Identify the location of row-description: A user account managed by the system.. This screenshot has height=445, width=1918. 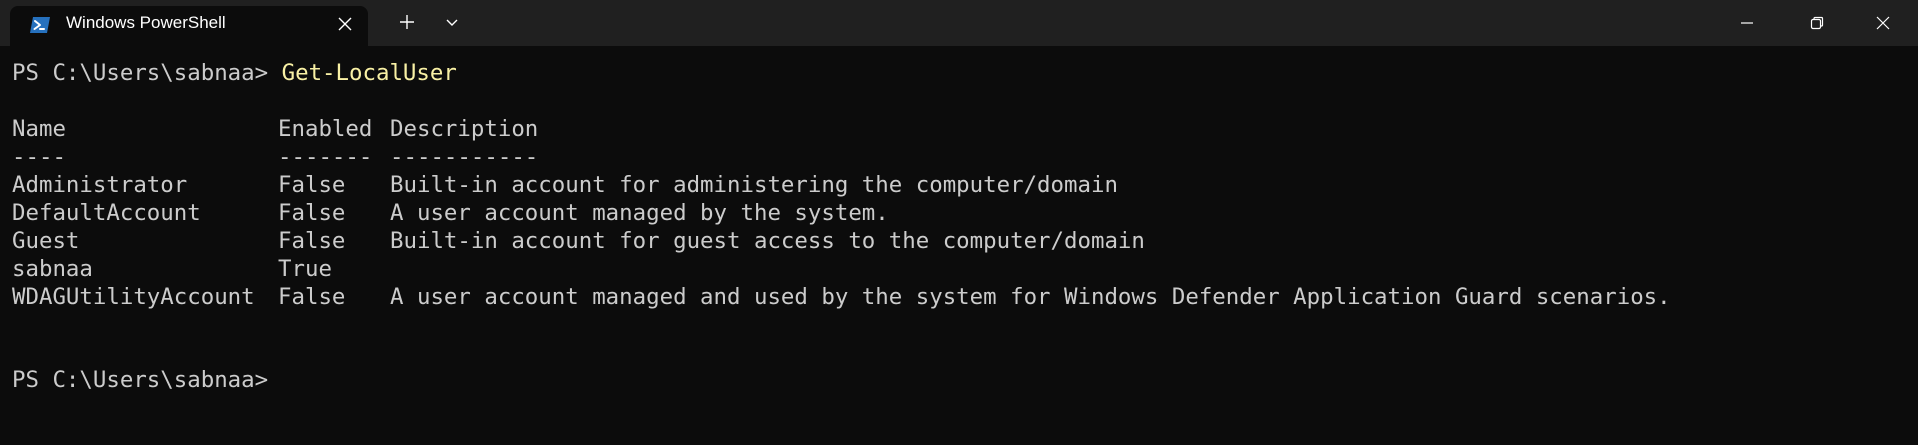
(639, 213).